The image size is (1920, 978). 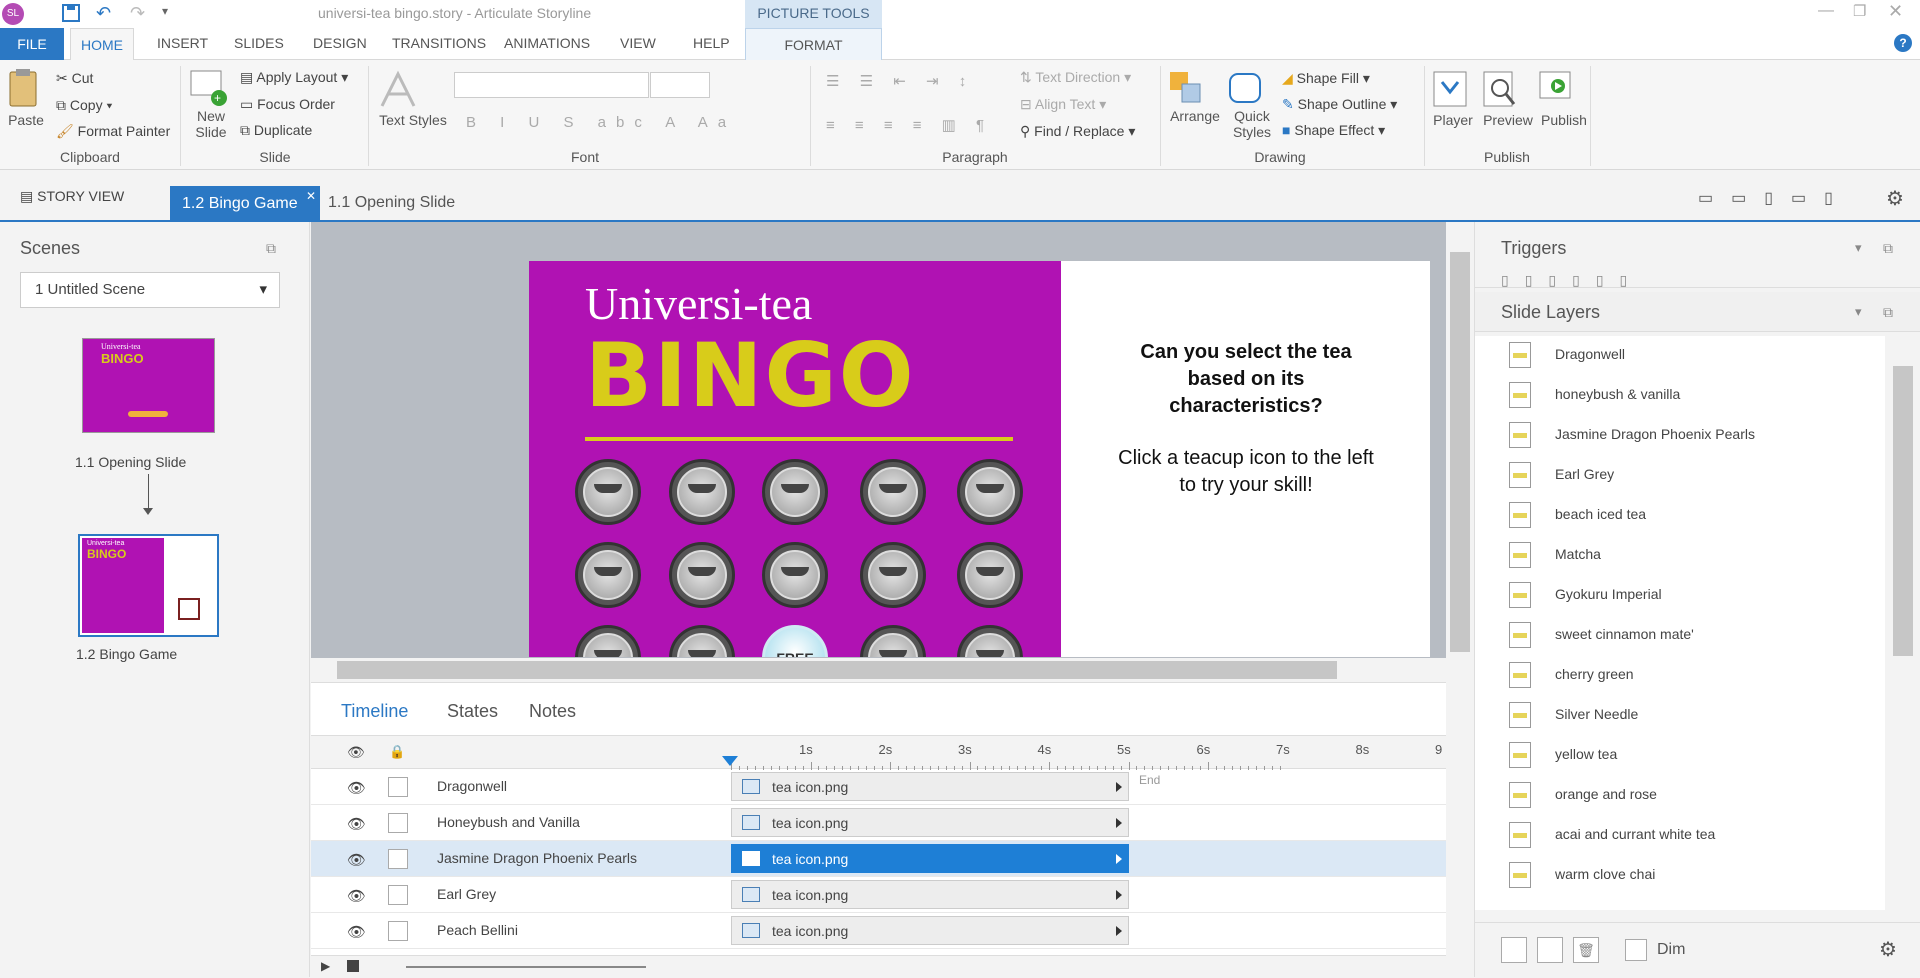 I want to click on layer-item: honeybush & vanilla, so click(x=1680, y=396).